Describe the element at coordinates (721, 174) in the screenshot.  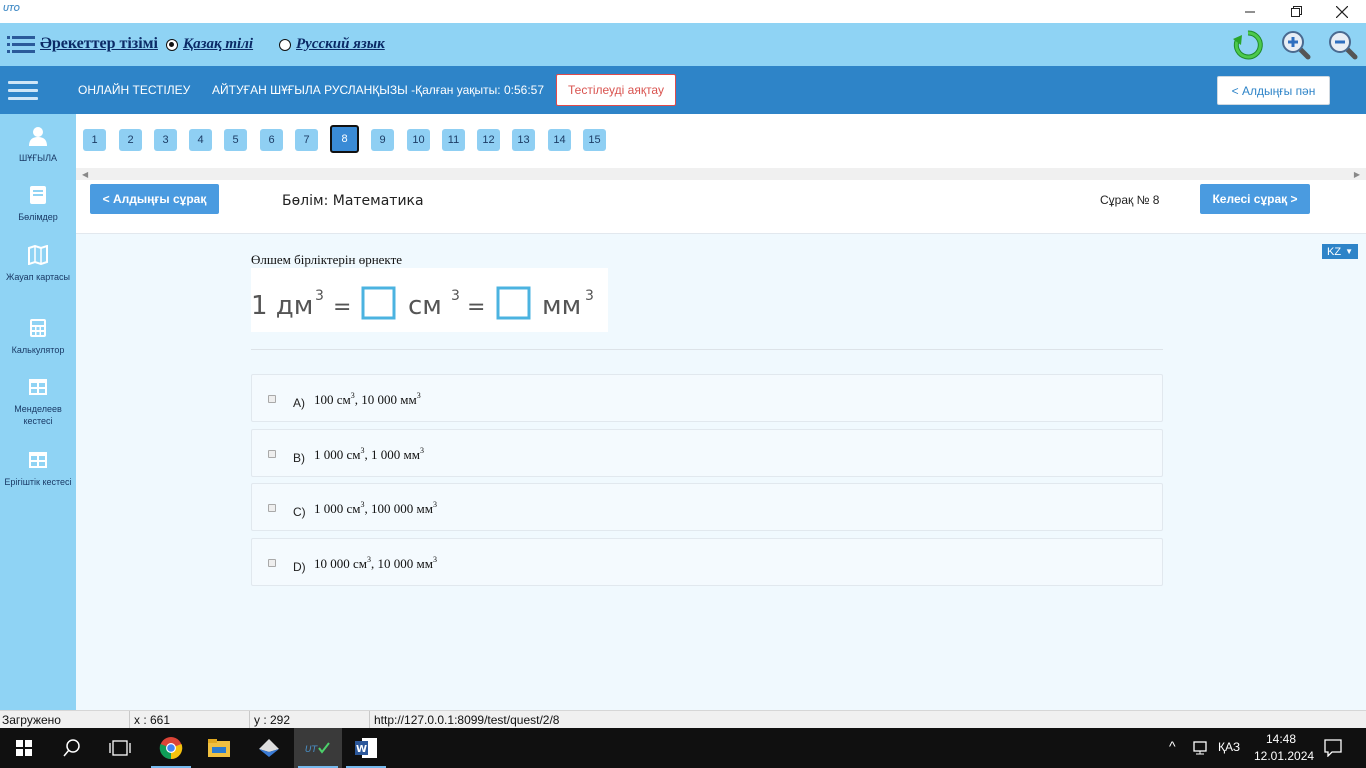
I see `horizontal-scrollbar: ◀ ▶` at that location.